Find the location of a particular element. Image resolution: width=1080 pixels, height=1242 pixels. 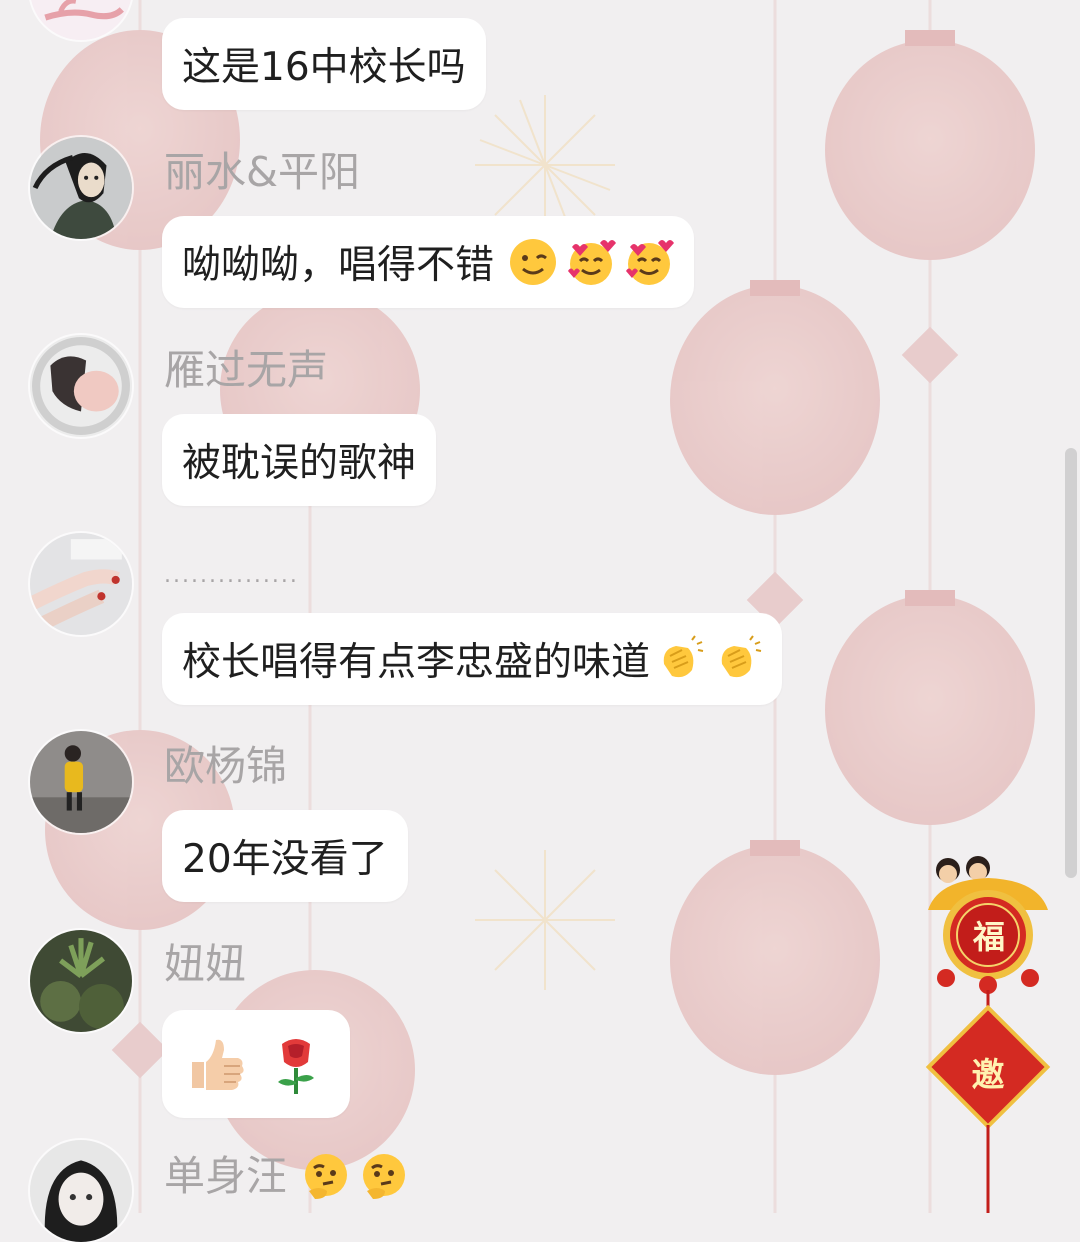

anime-girl-avatar-icon is located at coordinates (81, 1191).